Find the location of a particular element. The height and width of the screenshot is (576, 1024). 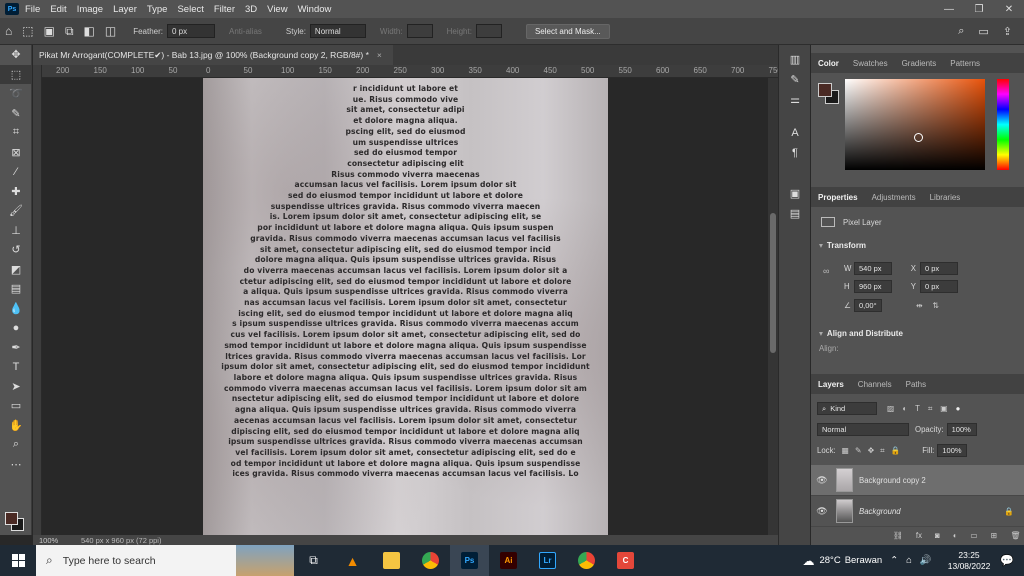

volume-icon: 🔊 is located at coordinates (926, 560).